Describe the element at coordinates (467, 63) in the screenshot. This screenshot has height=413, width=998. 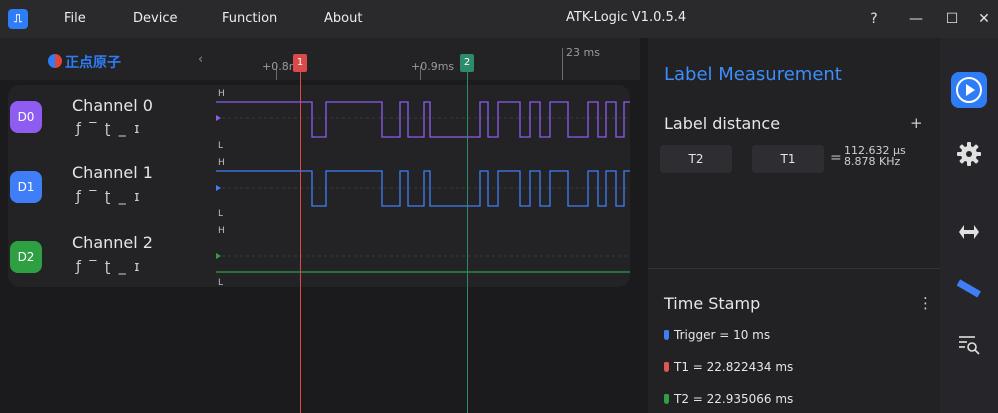
I see `marker-2-flag: 2` at that location.